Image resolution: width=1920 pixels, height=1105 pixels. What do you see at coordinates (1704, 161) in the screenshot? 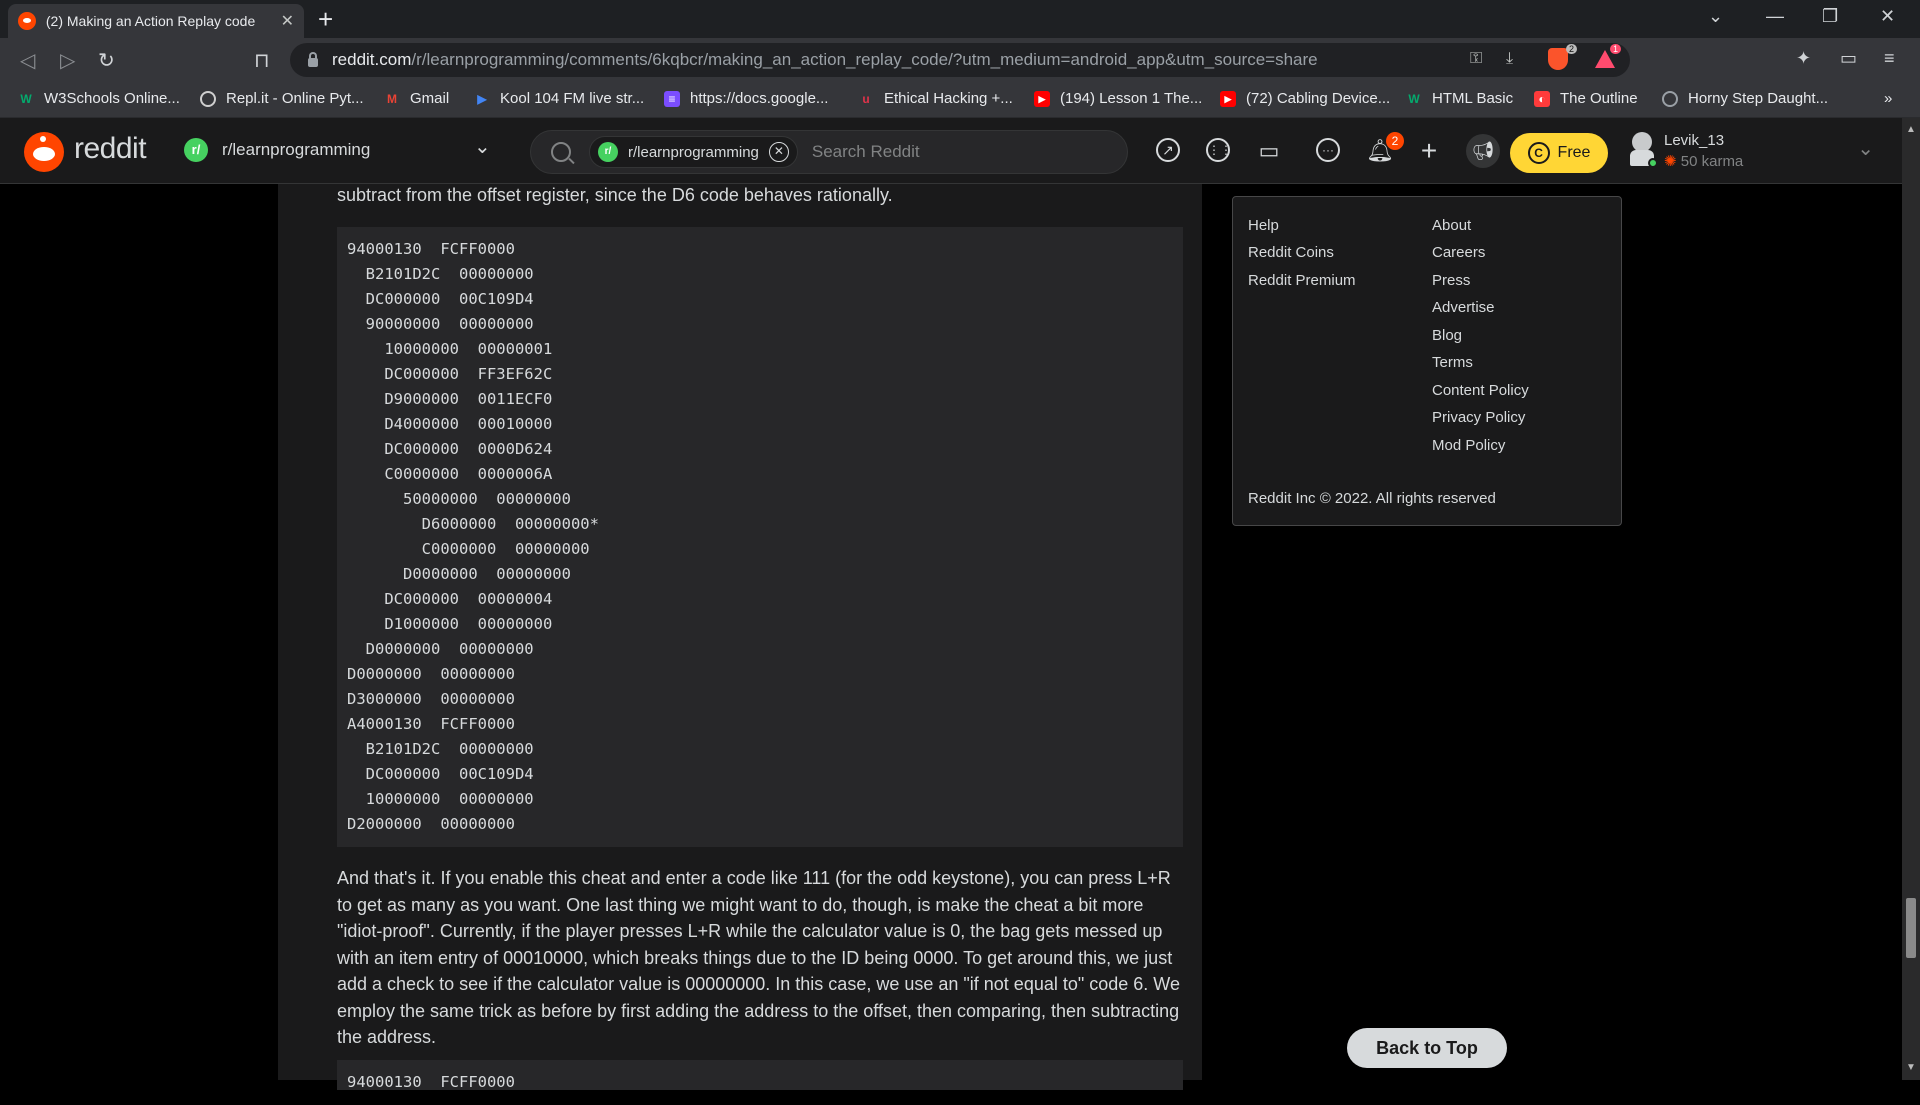
I see `karma-count: ✺ 50 karma` at bounding box center [1704, 161].